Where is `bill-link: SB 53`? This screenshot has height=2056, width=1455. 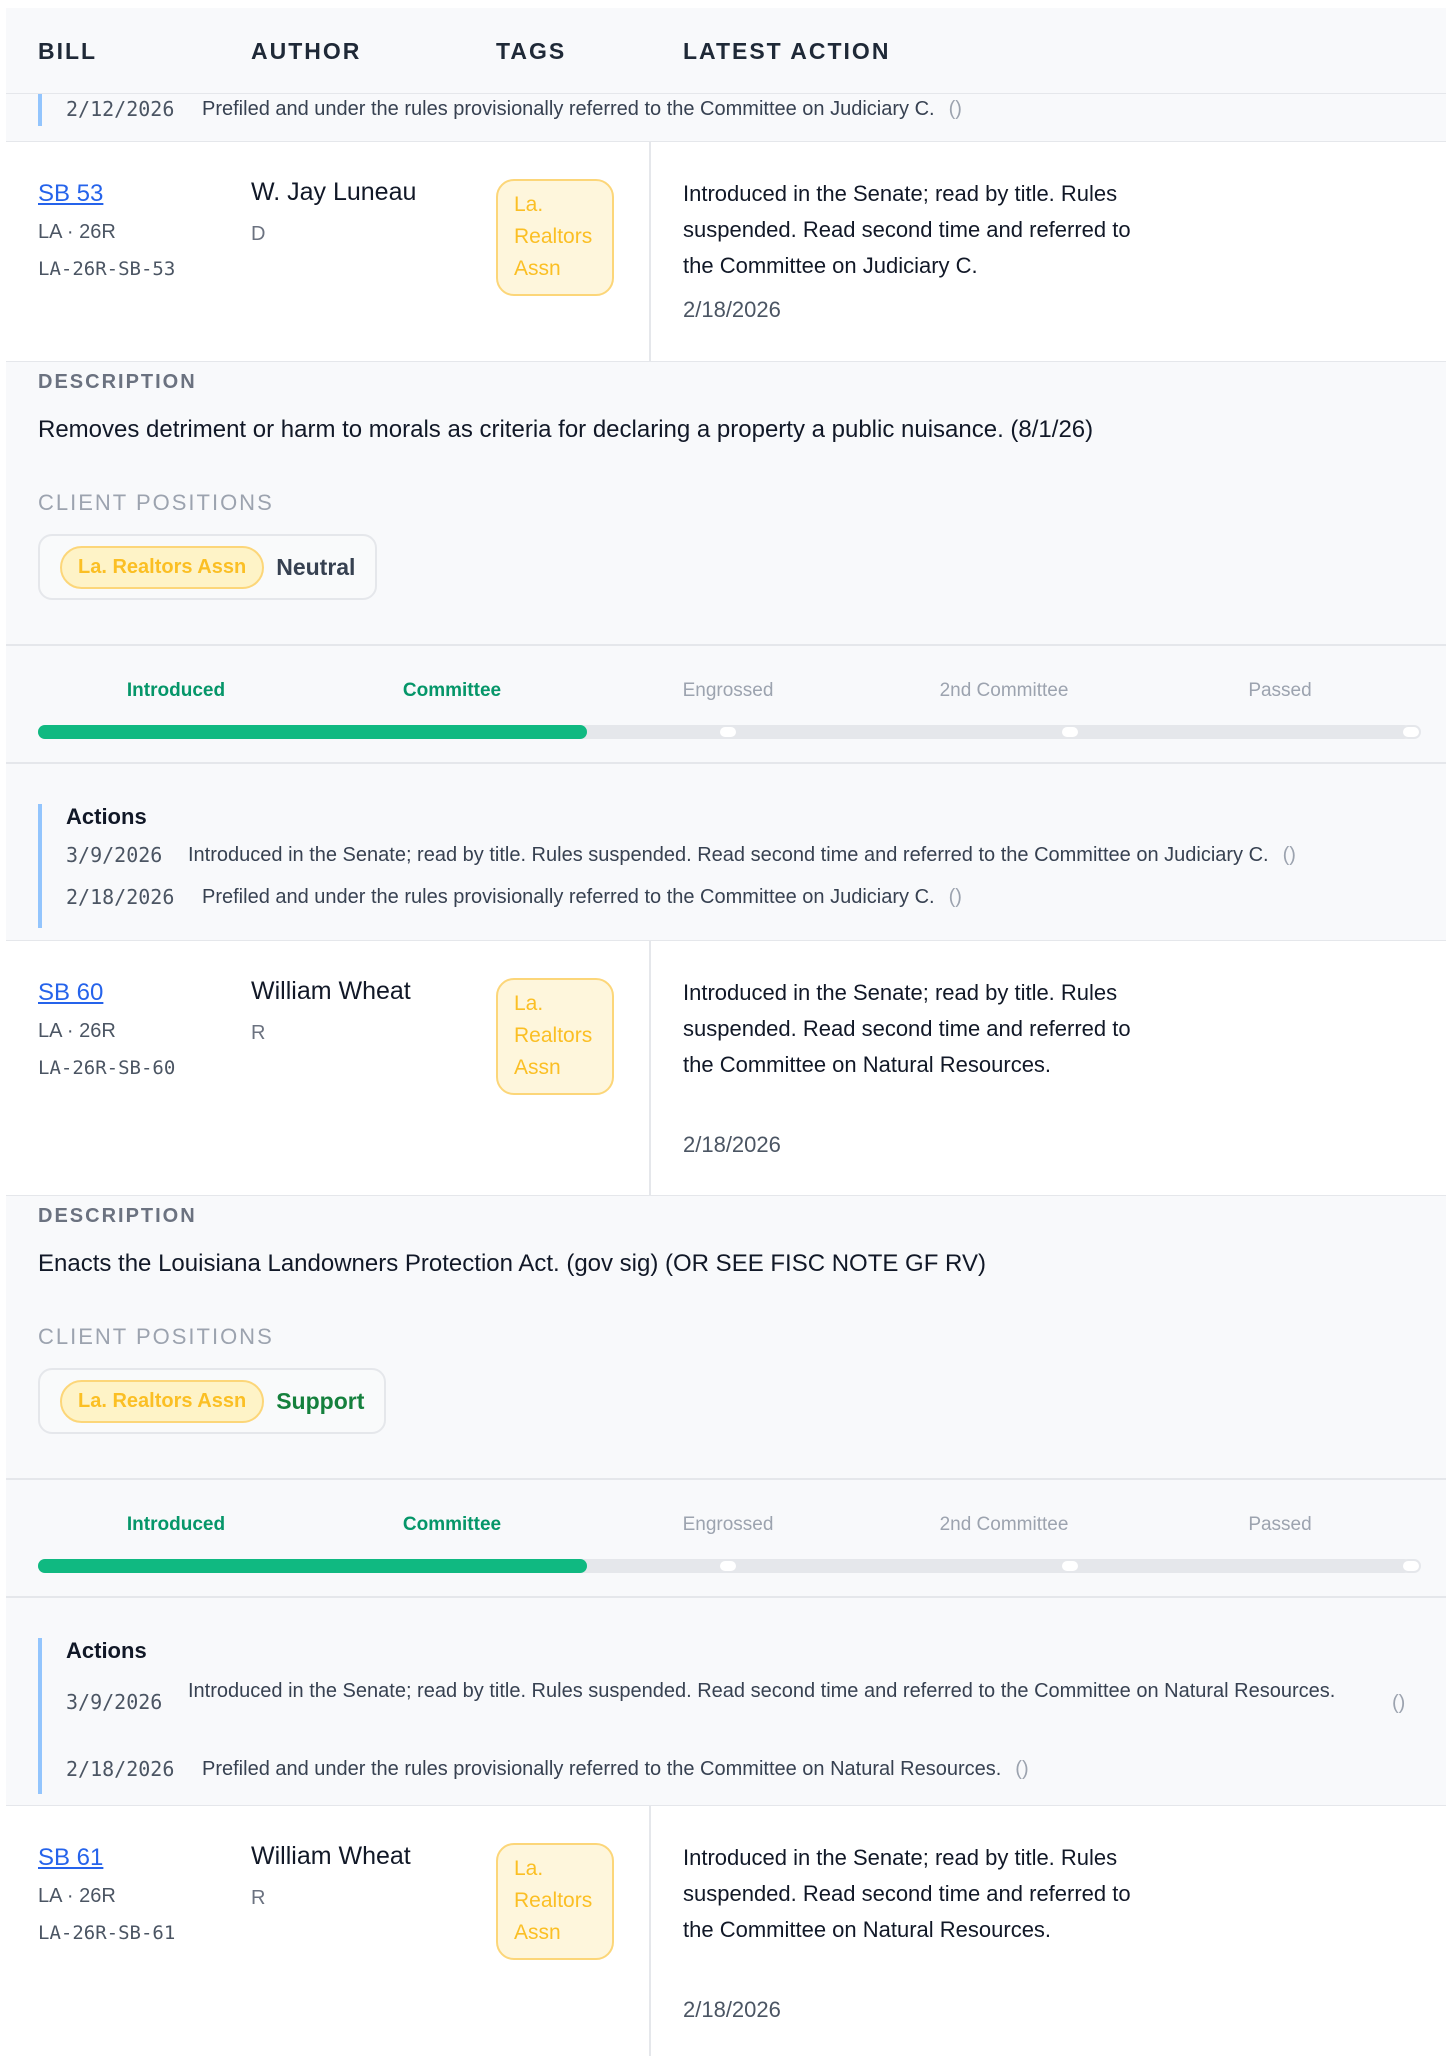
bill-link: SB 53 is located at coordinates (70, 194).